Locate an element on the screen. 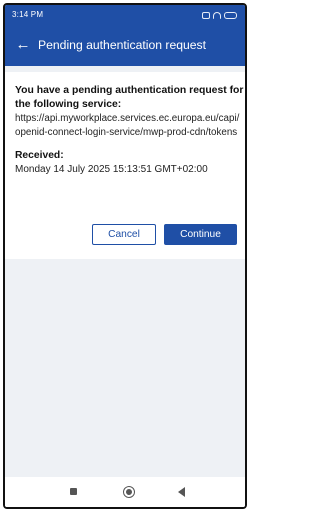 This screenshot has height=516, width=320. notification-icon is located at coordinates (206, 15).